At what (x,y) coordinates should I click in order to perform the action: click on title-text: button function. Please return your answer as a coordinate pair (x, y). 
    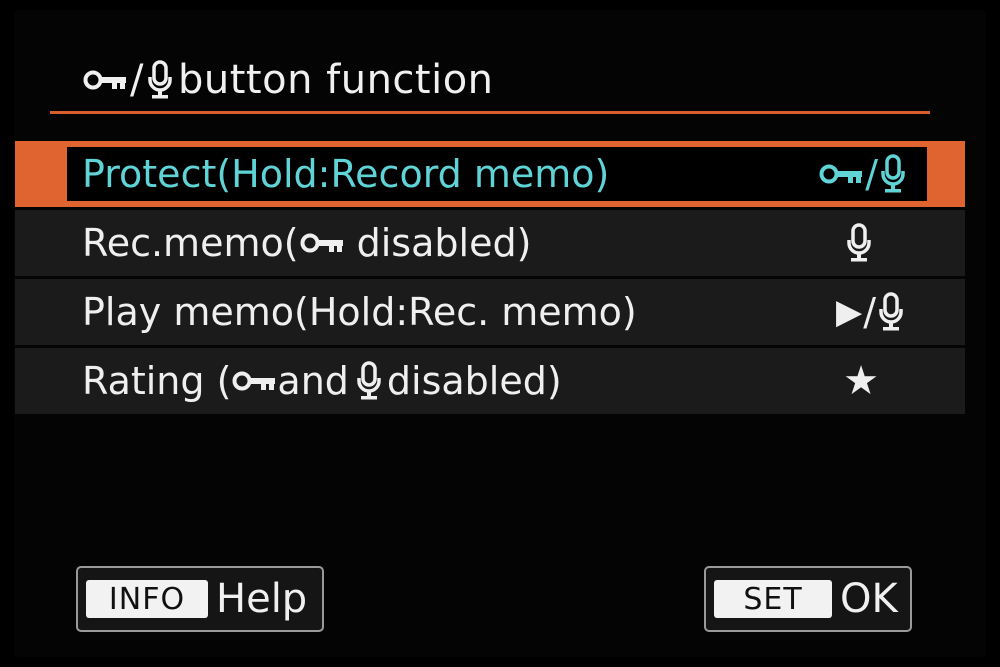
    Looking at the image, I should click on (335, 80).